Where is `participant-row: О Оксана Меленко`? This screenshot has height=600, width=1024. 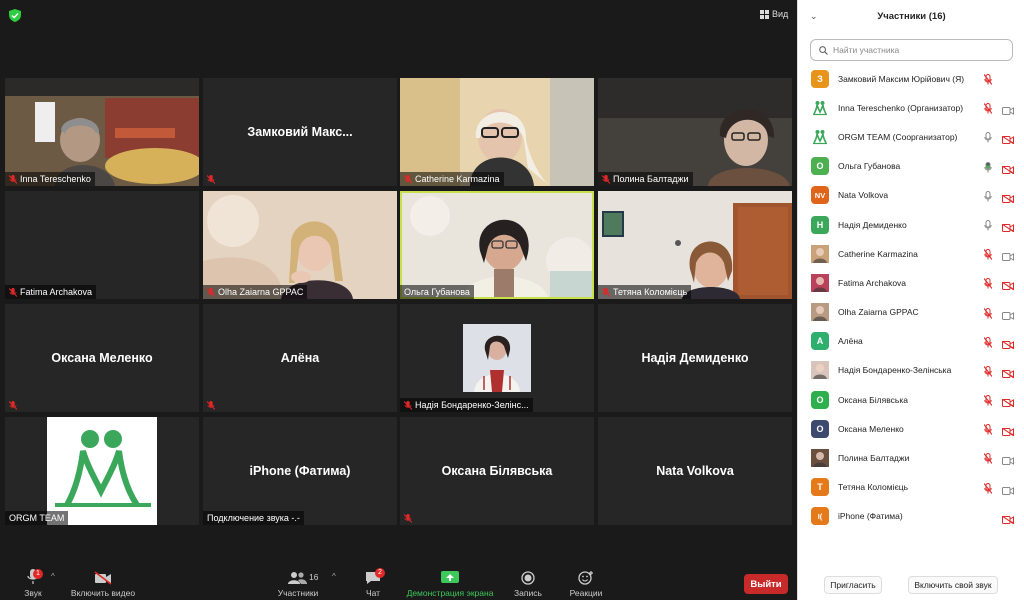 participant-row: О Оксана Меленко is located at coordinates (911, 428).